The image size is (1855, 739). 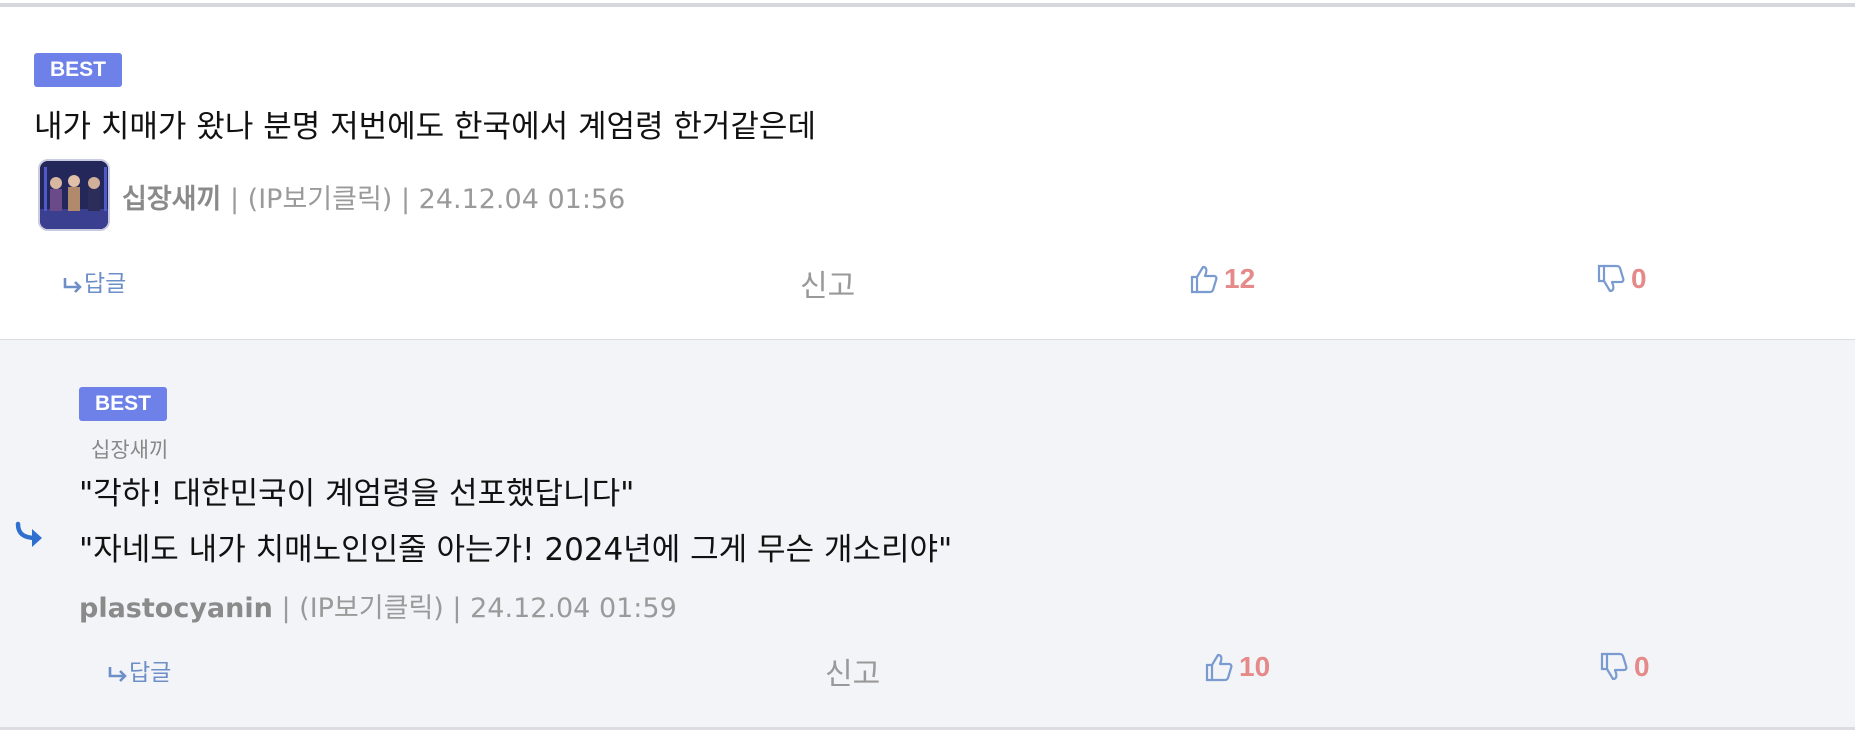 I want to click on reply-text-line-2: "자네도 내가 치매노인인줄 아는가! 2024년에 그게 무슨 개소리야", so click(x=516, y=550).